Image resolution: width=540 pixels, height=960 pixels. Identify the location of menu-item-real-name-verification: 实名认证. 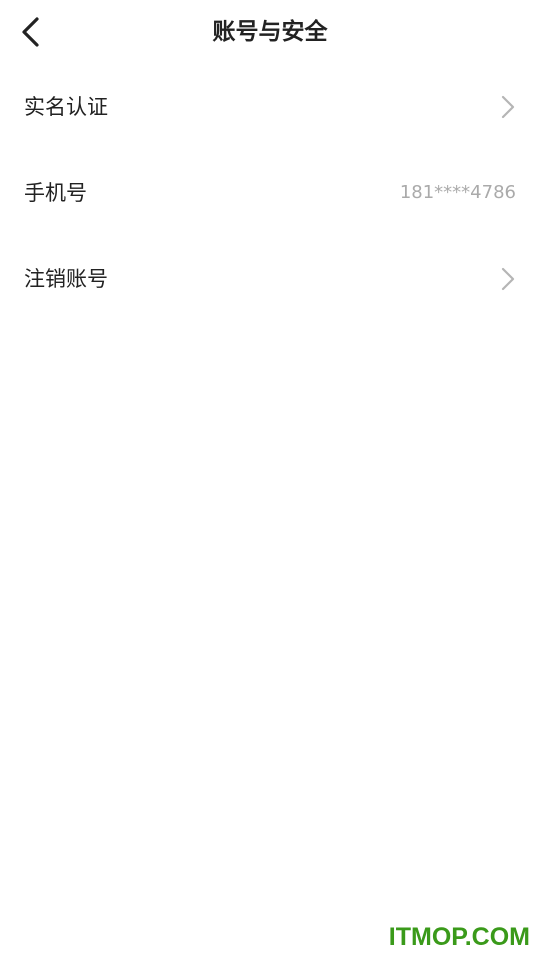
(270, 107).